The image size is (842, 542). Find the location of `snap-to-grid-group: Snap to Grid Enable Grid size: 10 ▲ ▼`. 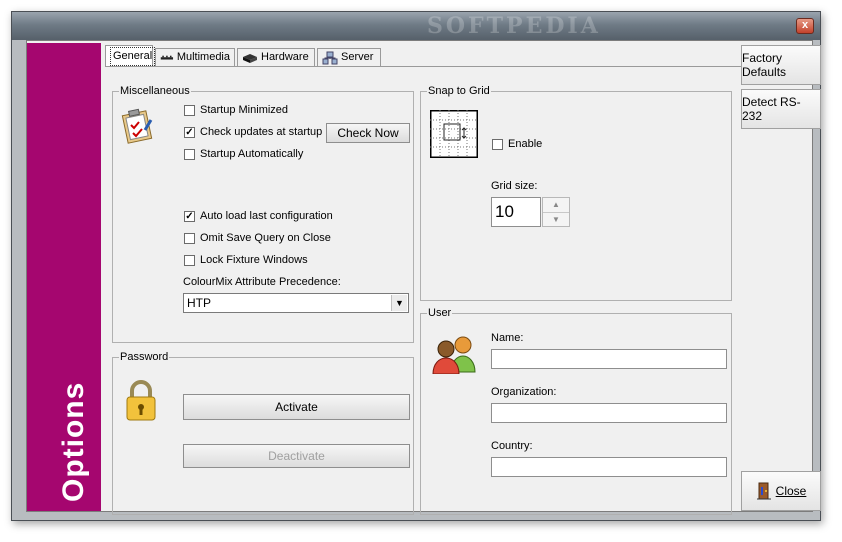

snap-to-grid-group: Snap to Grid Enable Grid size: 10 ▲ ▼ is located at coordinates (576, 192).